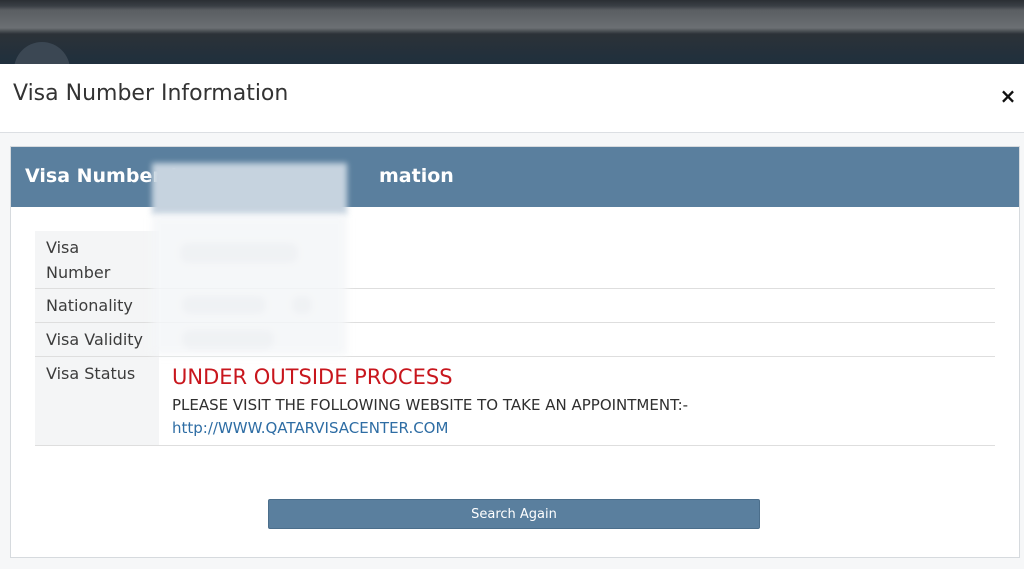  Describe the element at coordinates (97, 401) in the screenshot. I see `visa-status-label: Visa Status` at that location.